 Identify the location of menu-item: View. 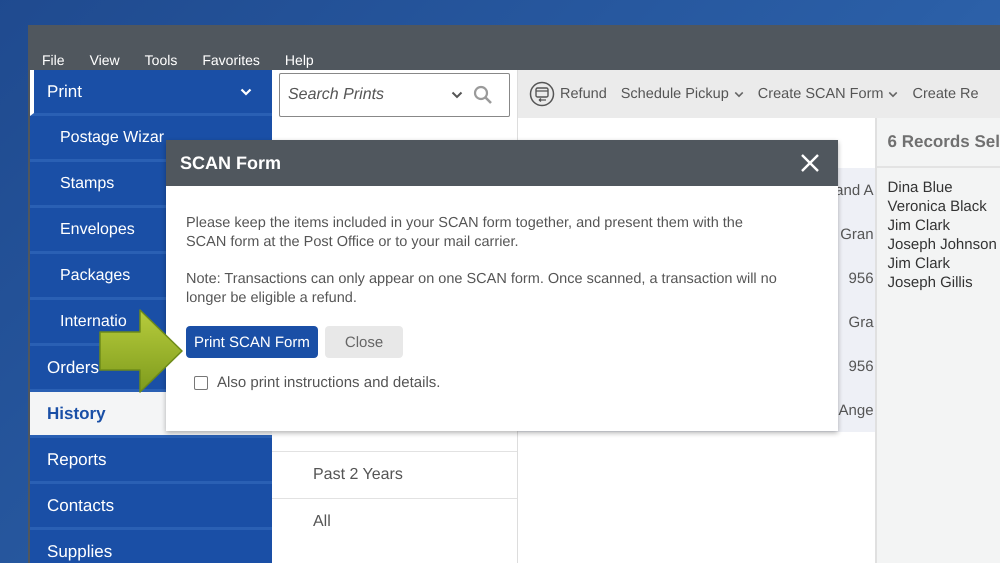
(105, 60).